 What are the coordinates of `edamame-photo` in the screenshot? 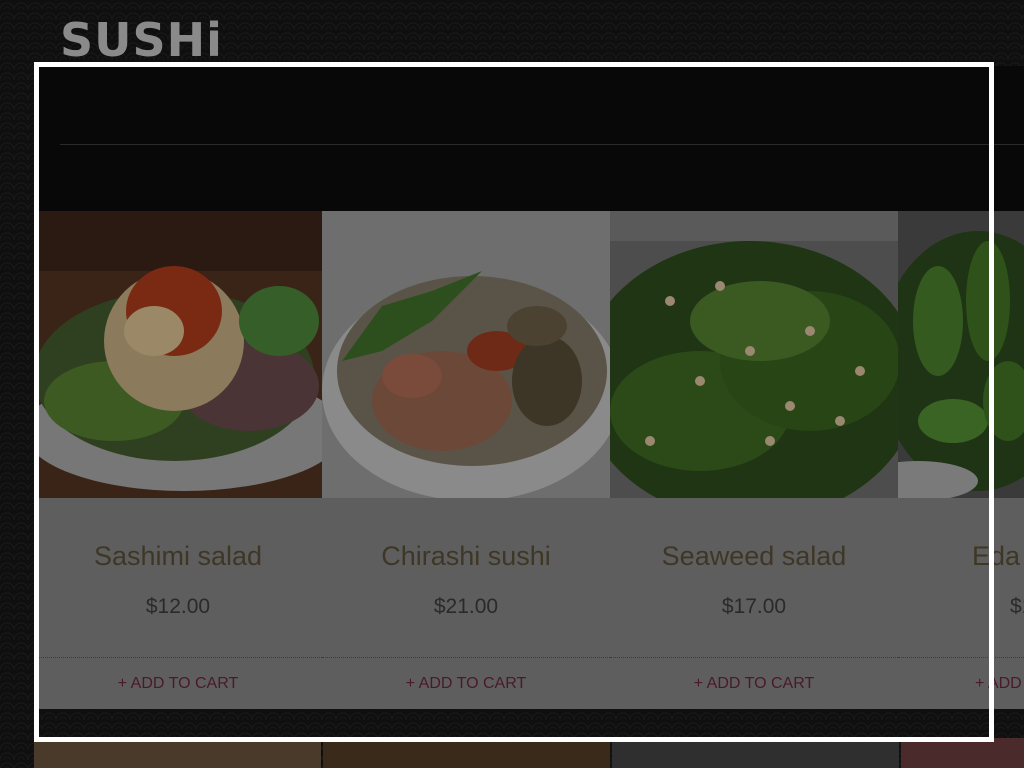 It's located at (961, 354).